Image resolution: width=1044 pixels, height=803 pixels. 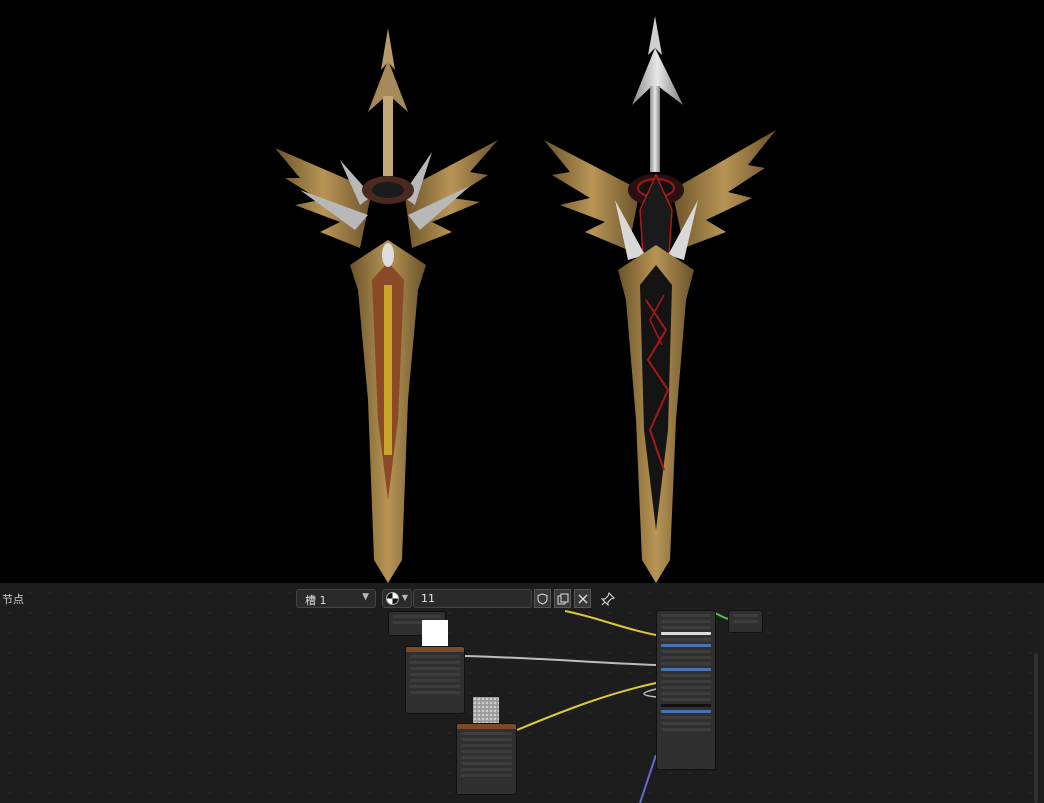 What do you see at coordinates (1036, 728) in the screenshot?
I see `vertical-scrollbar` at bounding box center [1036, 728].